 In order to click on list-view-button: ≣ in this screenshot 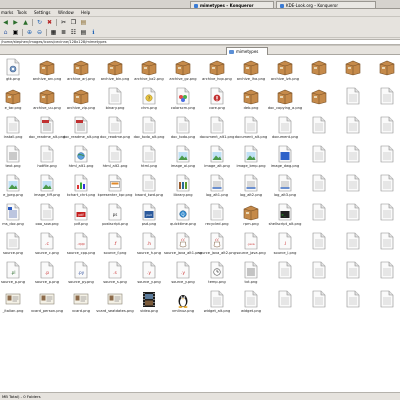, I will do `click(63, 32)`.